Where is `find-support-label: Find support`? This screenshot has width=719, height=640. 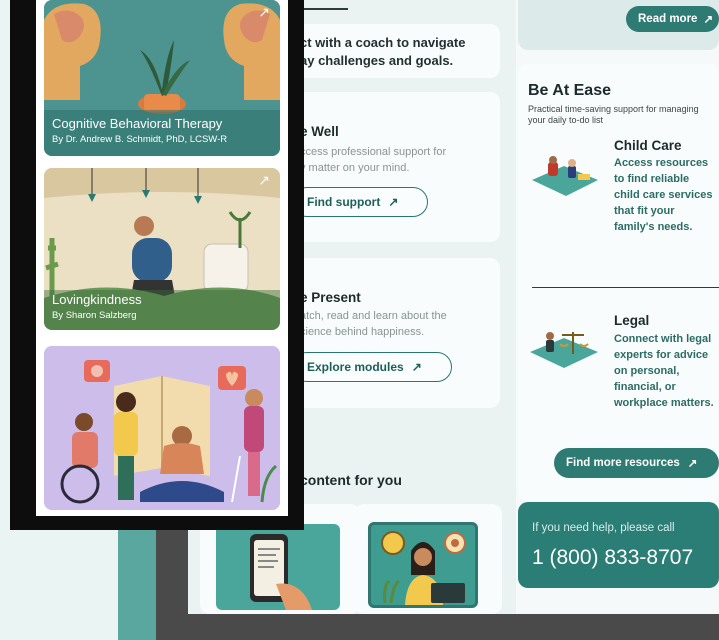 find-support-label: Find support is located at coordinates (344, 202).